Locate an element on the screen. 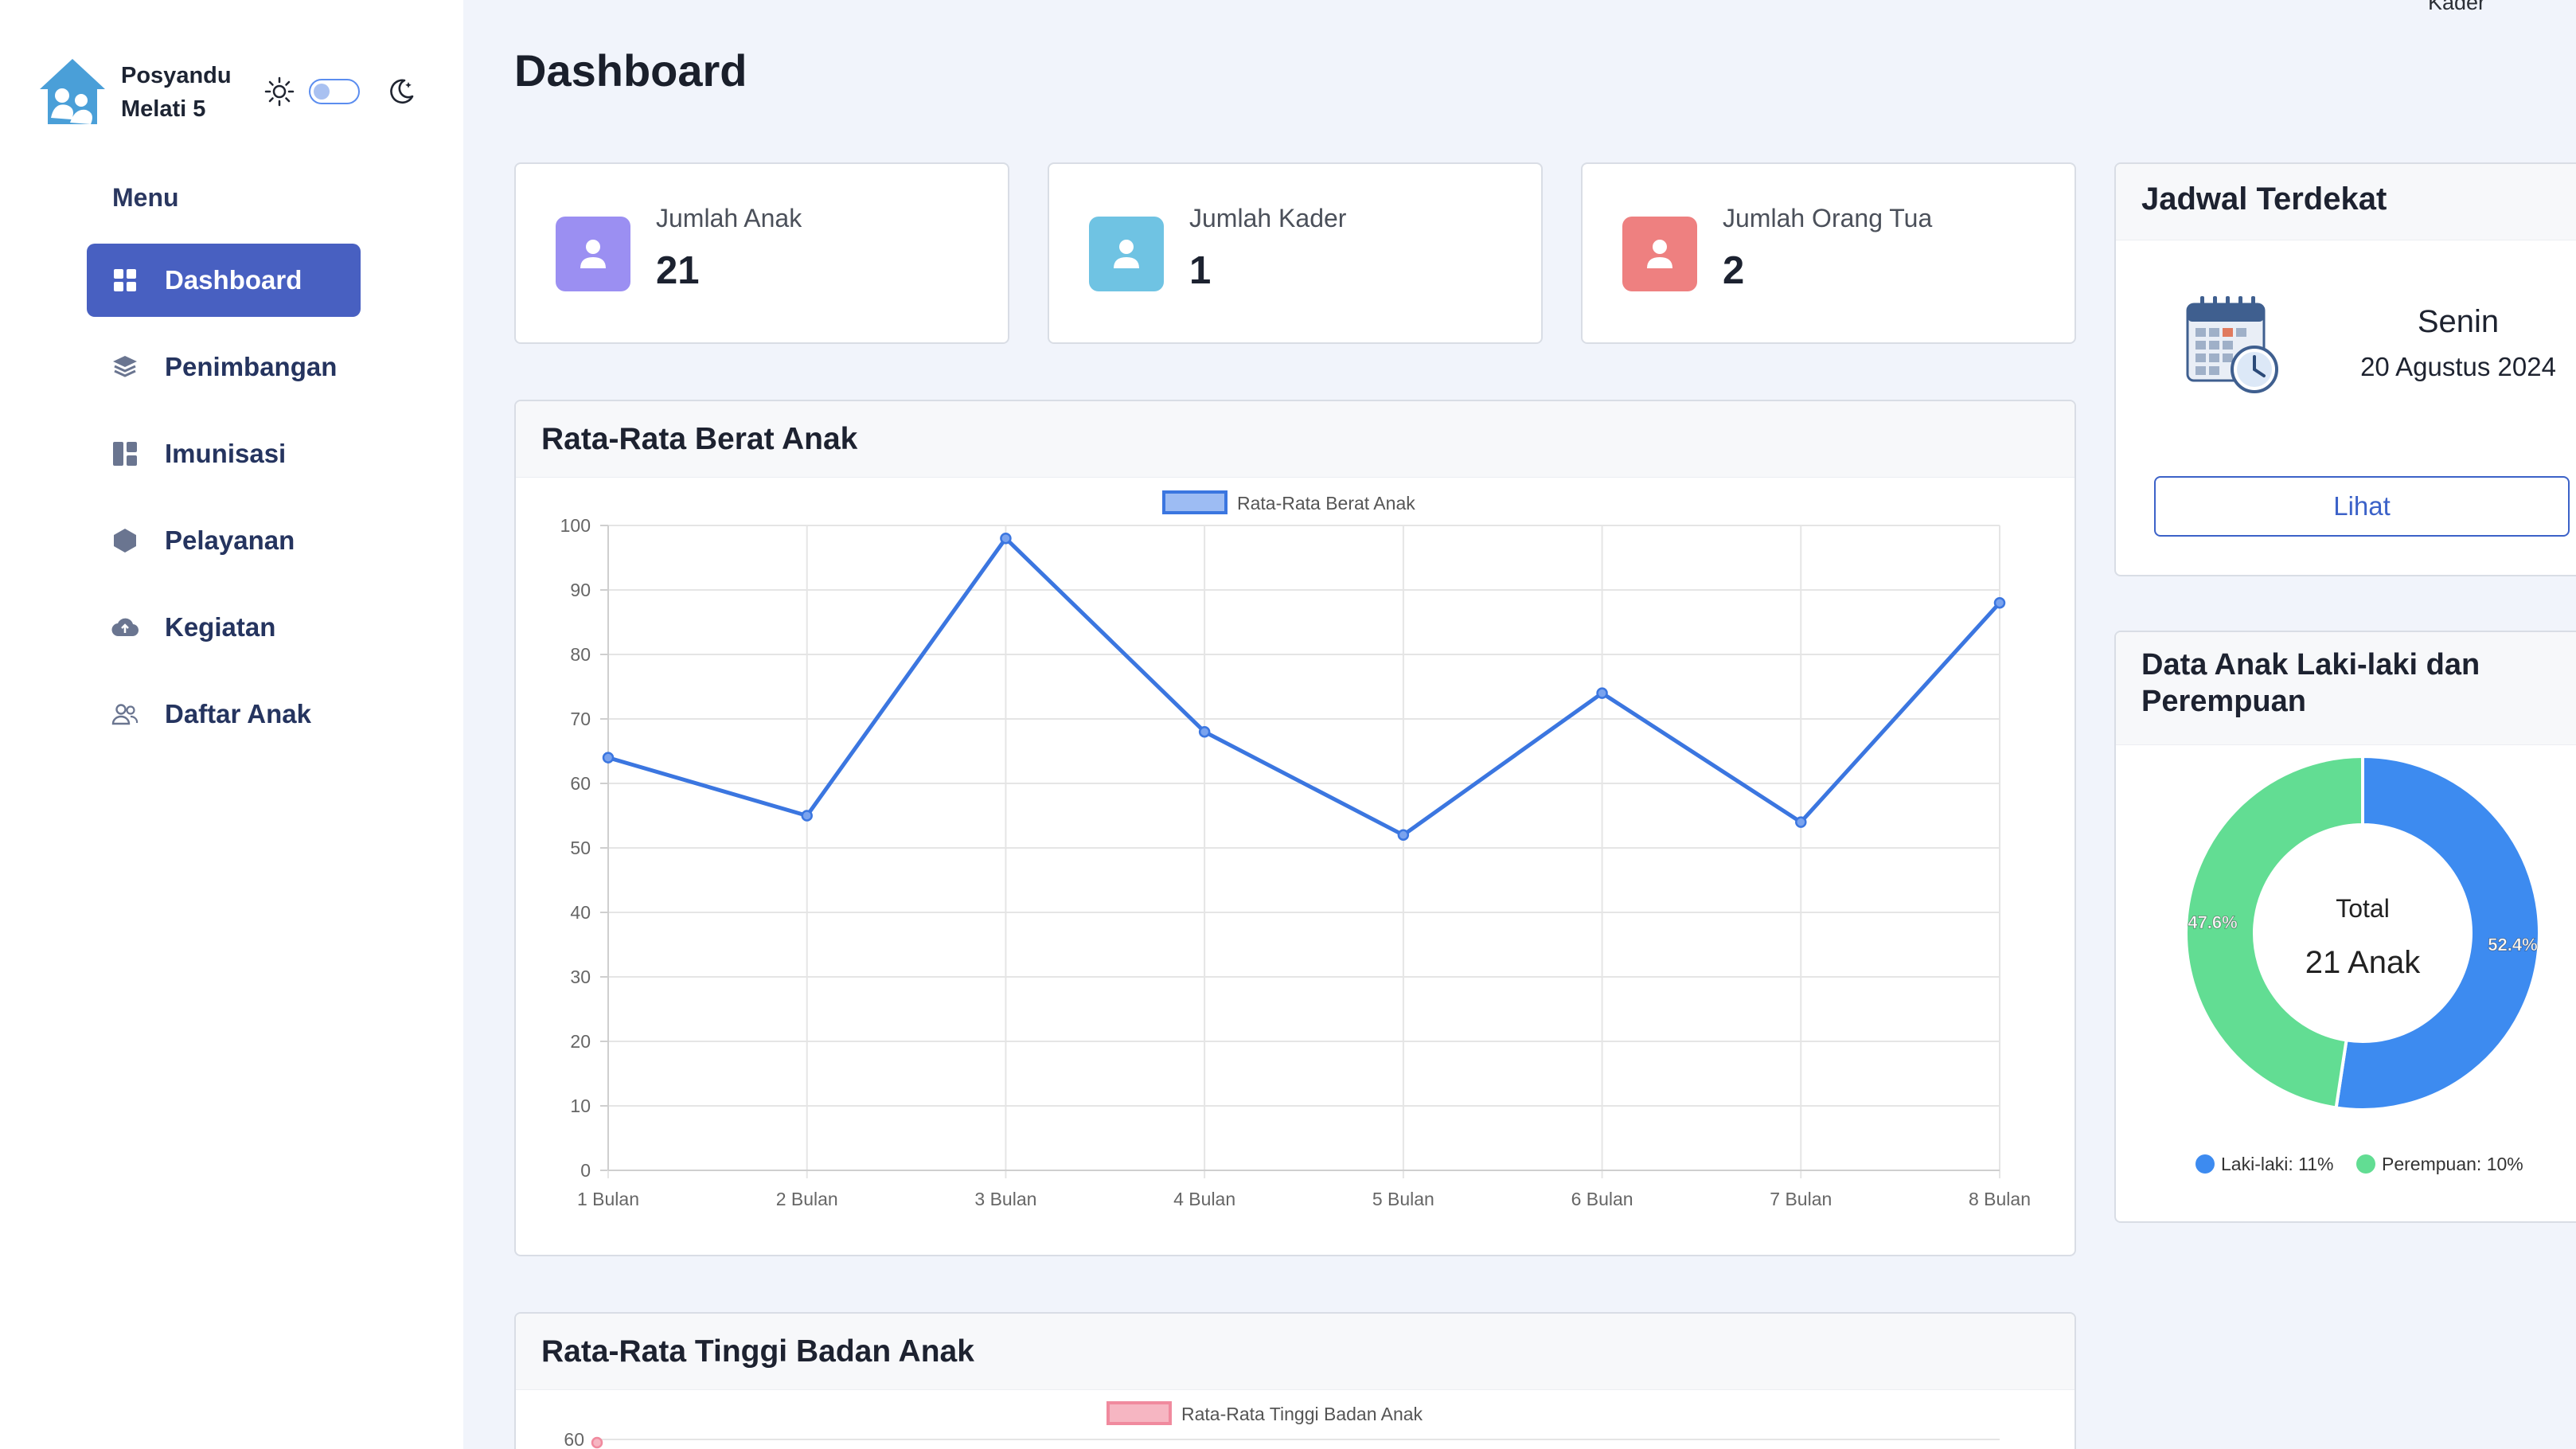 The width and height of the screenshot is (2576, 1449). grid-icon is located at coordinates (125, 280).